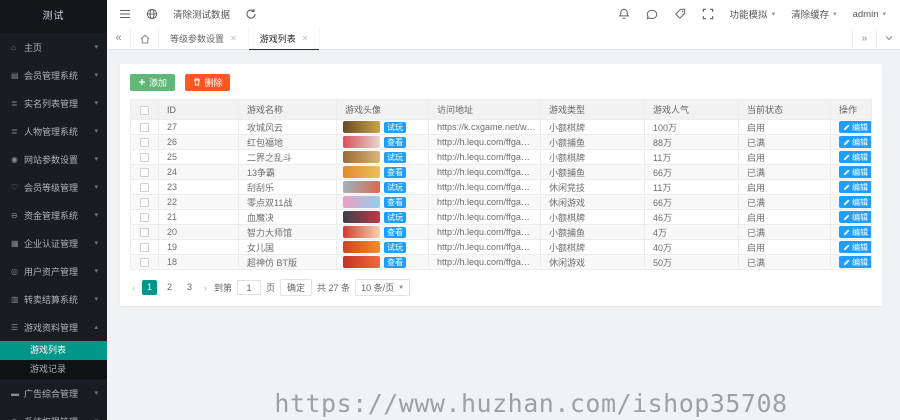 Image resolution: width=900 pixels, height=420 pixels. Describe the element at coordinates (53, 187) in the screenshot. I see `sidebar-item-5: ♡ 会员等级管理 ▾` at that location.